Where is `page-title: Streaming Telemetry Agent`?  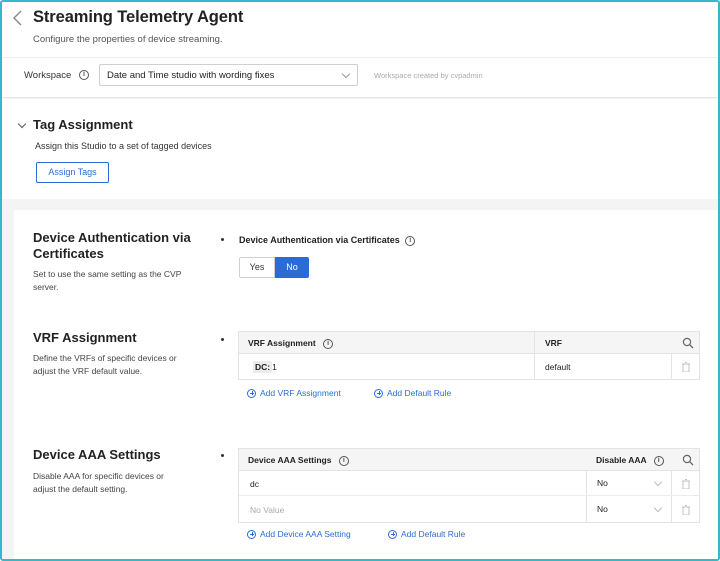 page-title: Streaming Telemetry Agent is located at coordinates (138, 17).